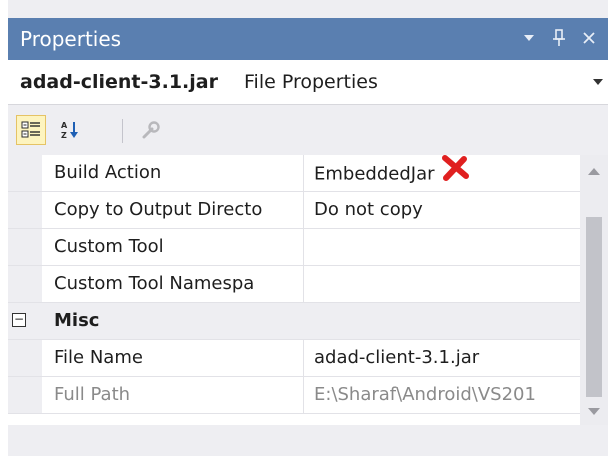  I want to click on property-row-copy-to-output: Copy to Output Directo Do not copy, so click(294, 210).